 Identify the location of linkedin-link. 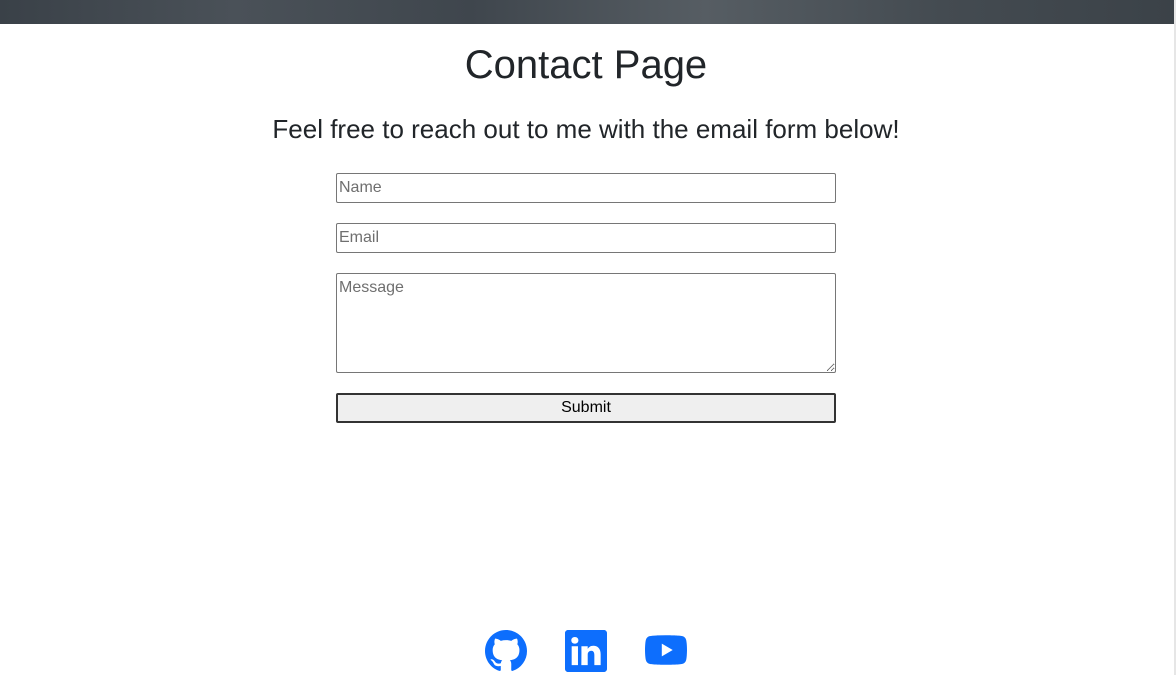
(586, 652).